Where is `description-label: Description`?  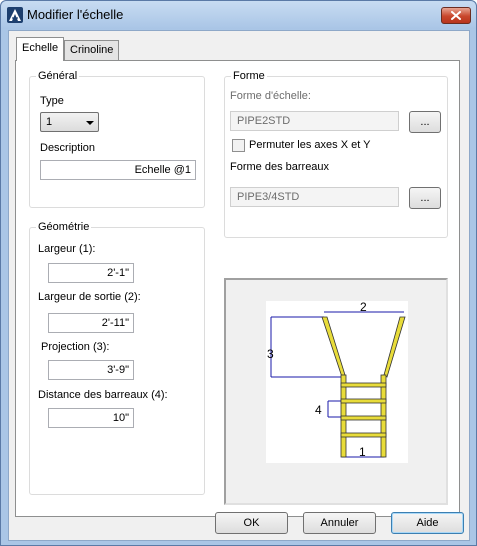 description-label: Description is located at coordinates (68, 148).